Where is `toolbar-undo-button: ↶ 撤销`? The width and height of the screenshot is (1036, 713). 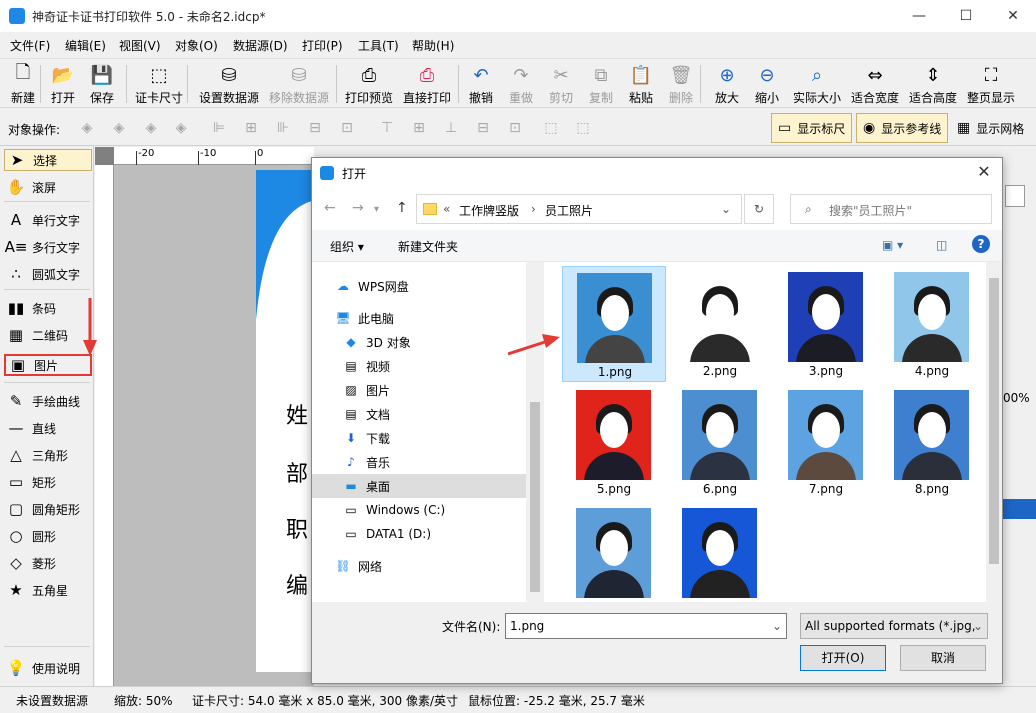
toolbar-undo-button: ↶ 撤销 is located at coordinates (481, 84).